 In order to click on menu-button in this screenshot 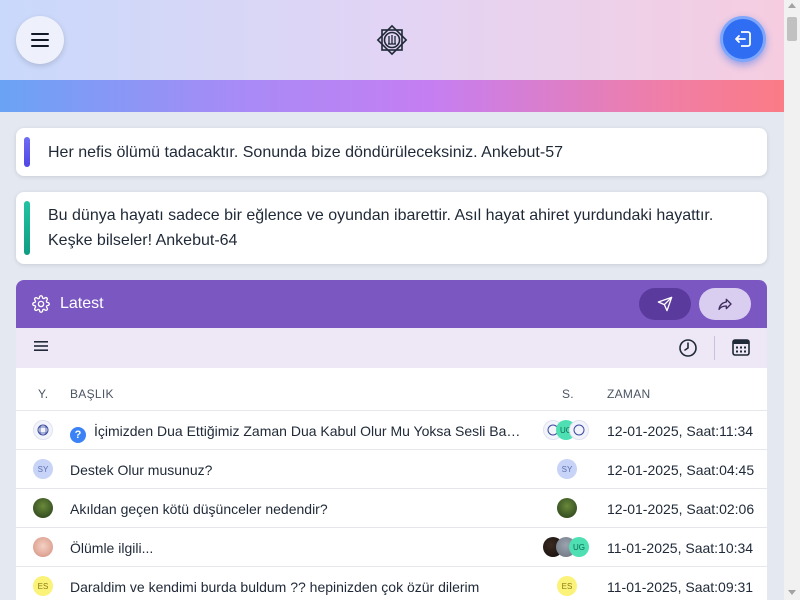, I will do `click(40, 40)`.